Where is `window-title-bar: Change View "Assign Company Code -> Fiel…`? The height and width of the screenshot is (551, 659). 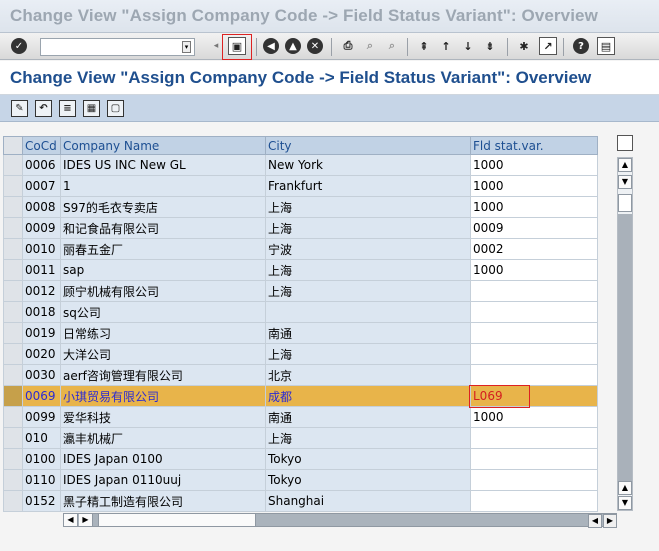 window-title-bar: Change View "Assign Company Code -> Fiel… is located at coordinates (329, 16).